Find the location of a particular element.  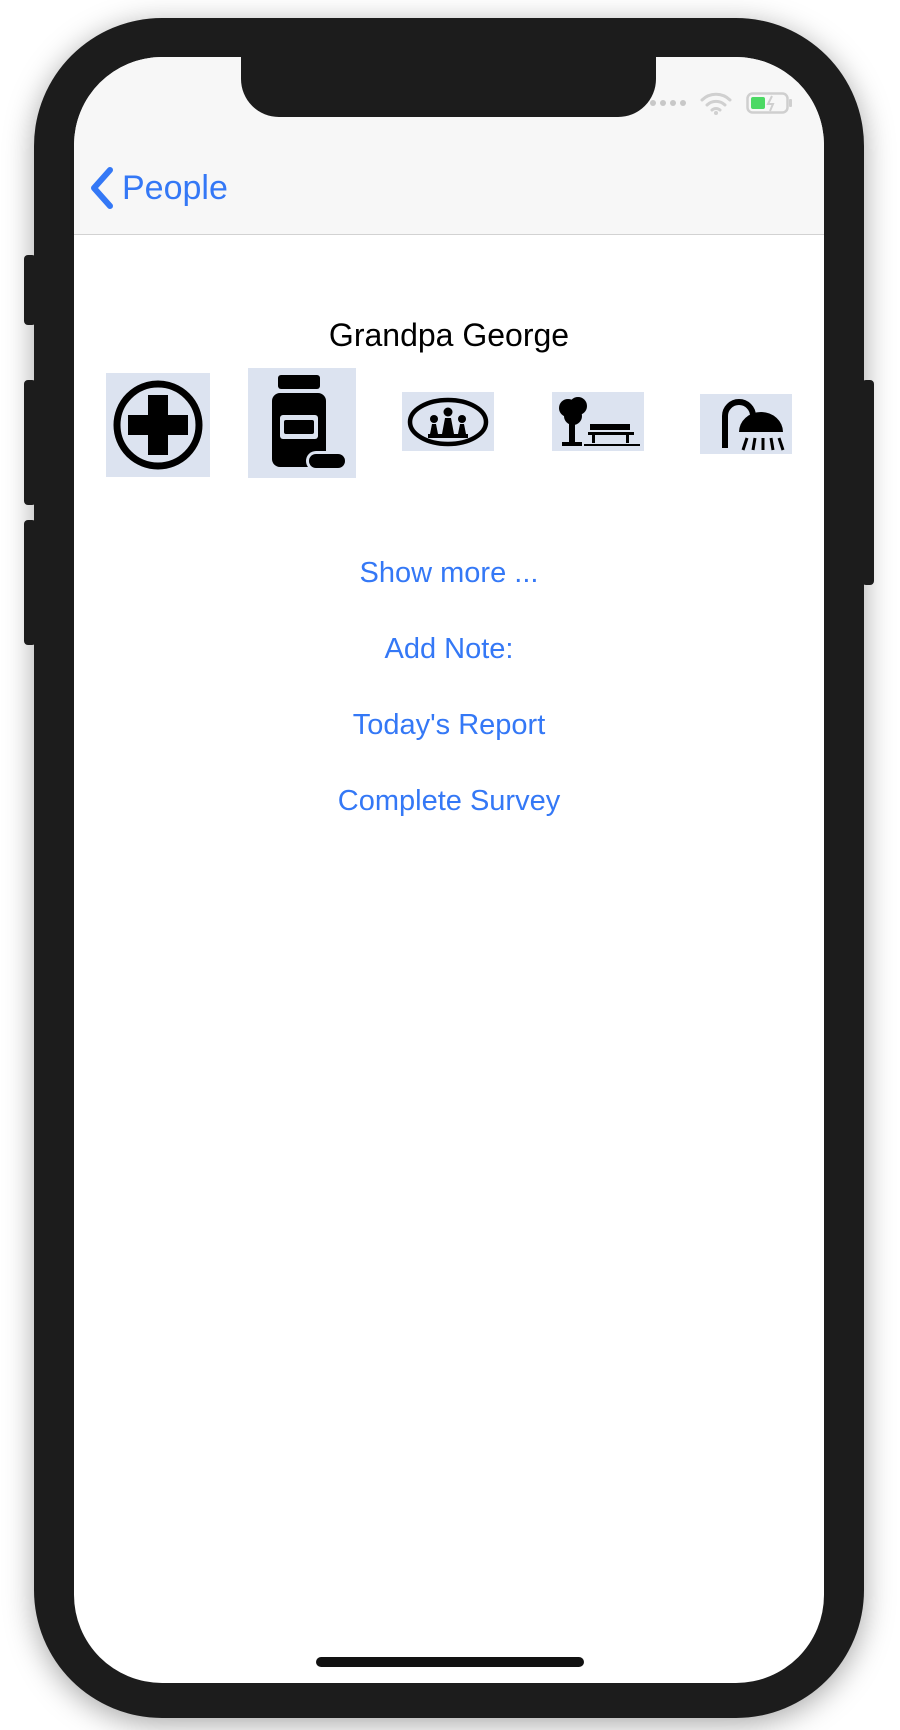

back-button-label: People is located at coordinates (175, 187).